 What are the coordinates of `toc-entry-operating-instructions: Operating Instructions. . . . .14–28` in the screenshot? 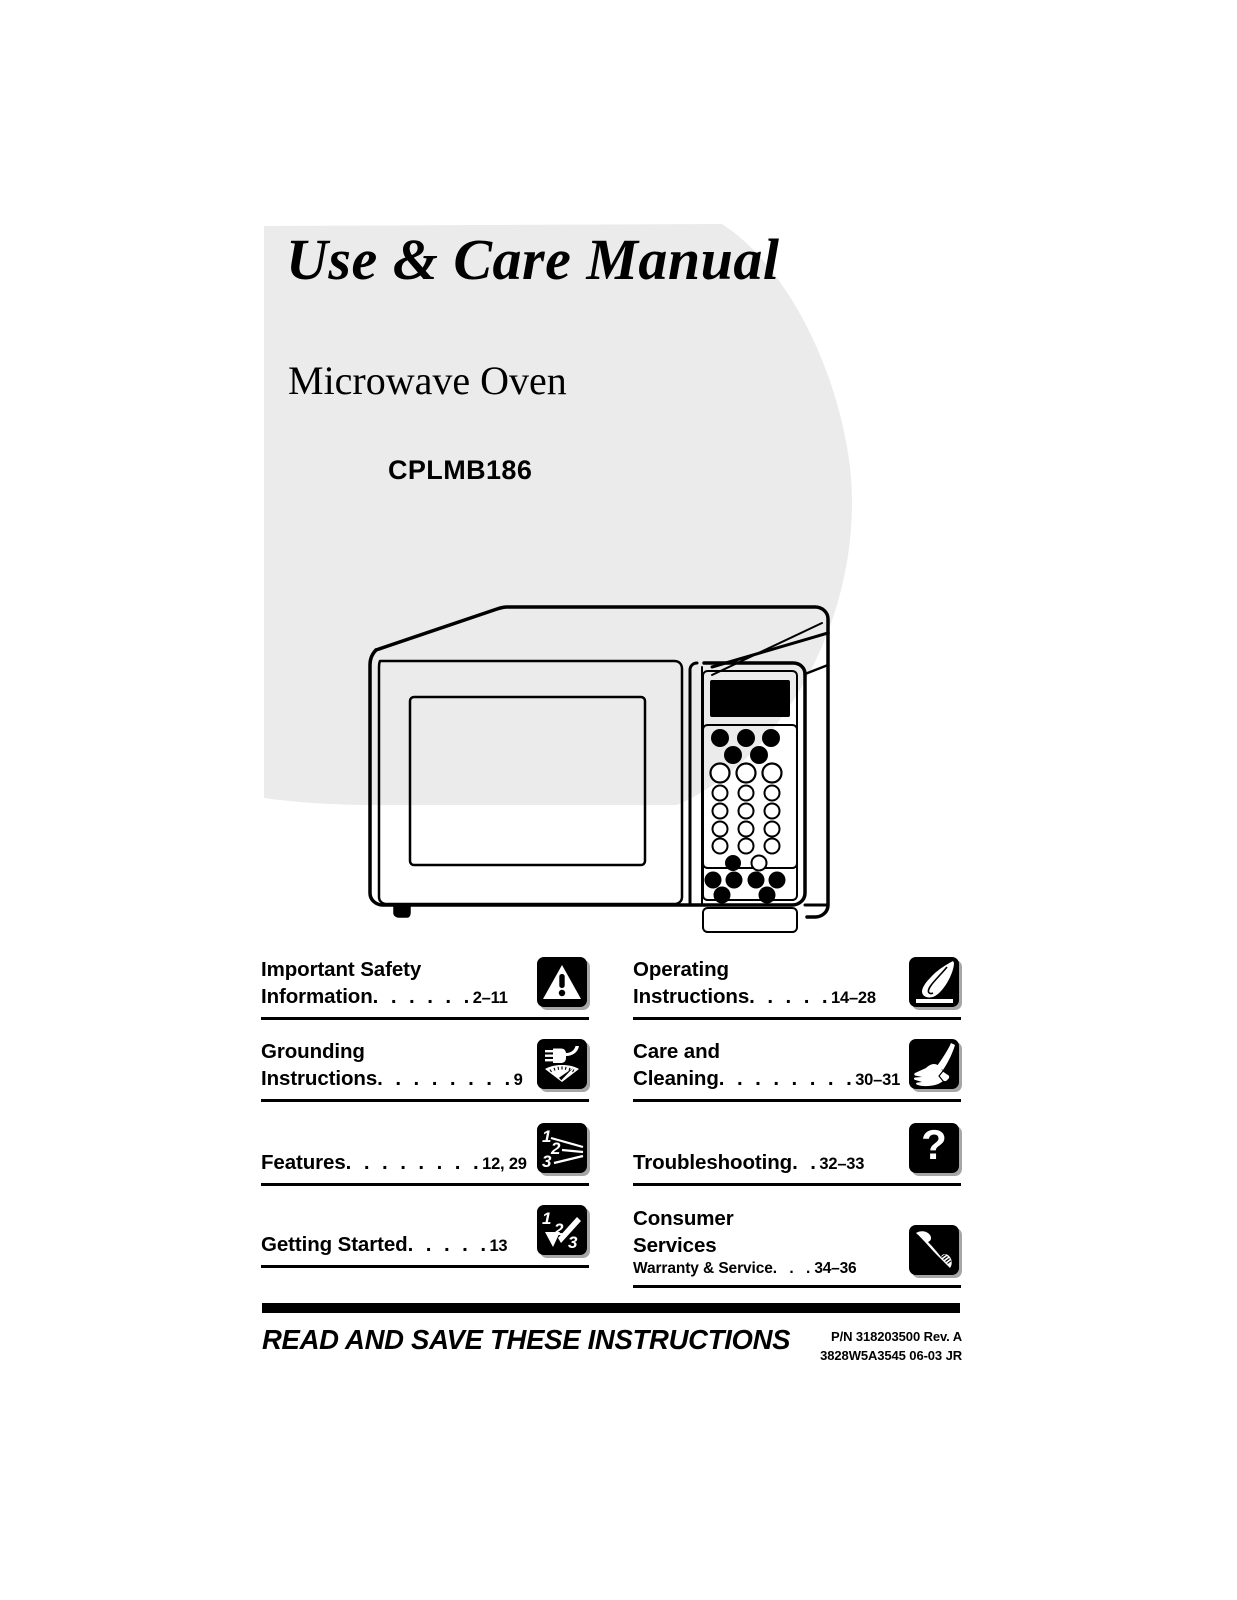 It's located at (797, 983).